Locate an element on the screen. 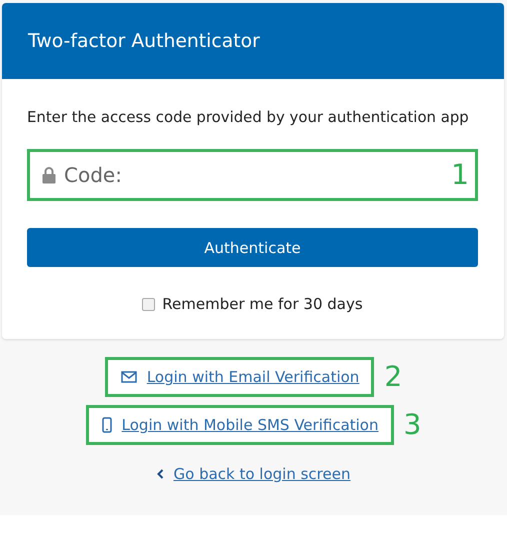 This screenshot has width=507, height=548. annotation-number: 3 is located at coordinates (413, 425).